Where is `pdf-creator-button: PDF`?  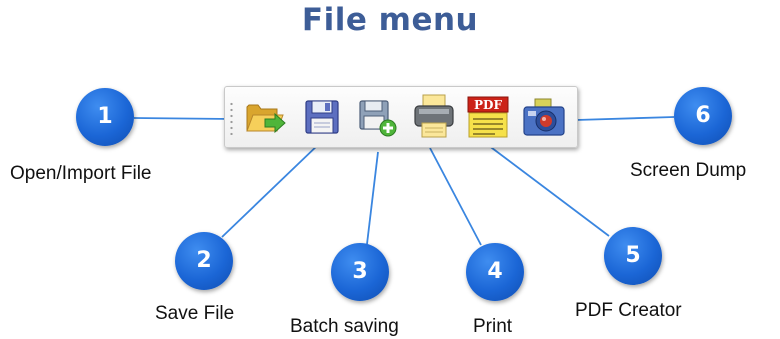 pdf-creator-button: PDF is located at coordinates (488, 117).